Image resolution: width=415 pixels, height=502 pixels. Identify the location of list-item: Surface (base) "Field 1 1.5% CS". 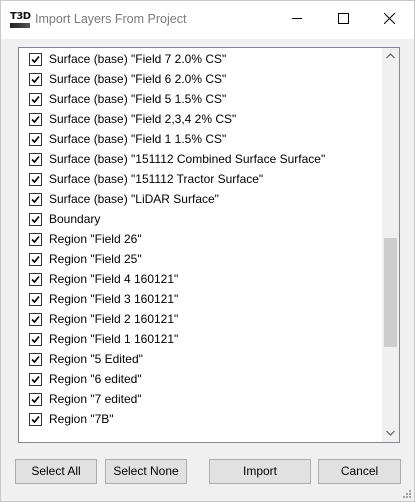
(200, 140).